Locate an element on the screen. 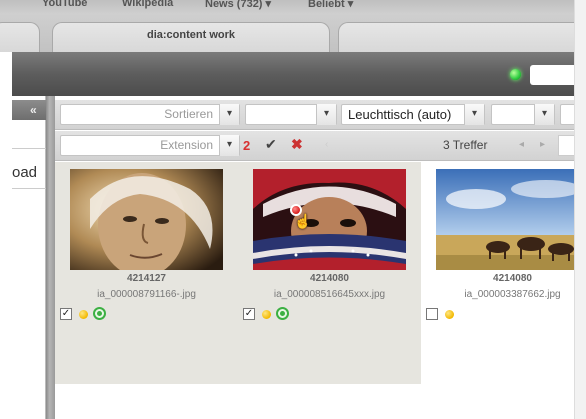  left-panel-item-label: oad is located at coordinates (24, 172).